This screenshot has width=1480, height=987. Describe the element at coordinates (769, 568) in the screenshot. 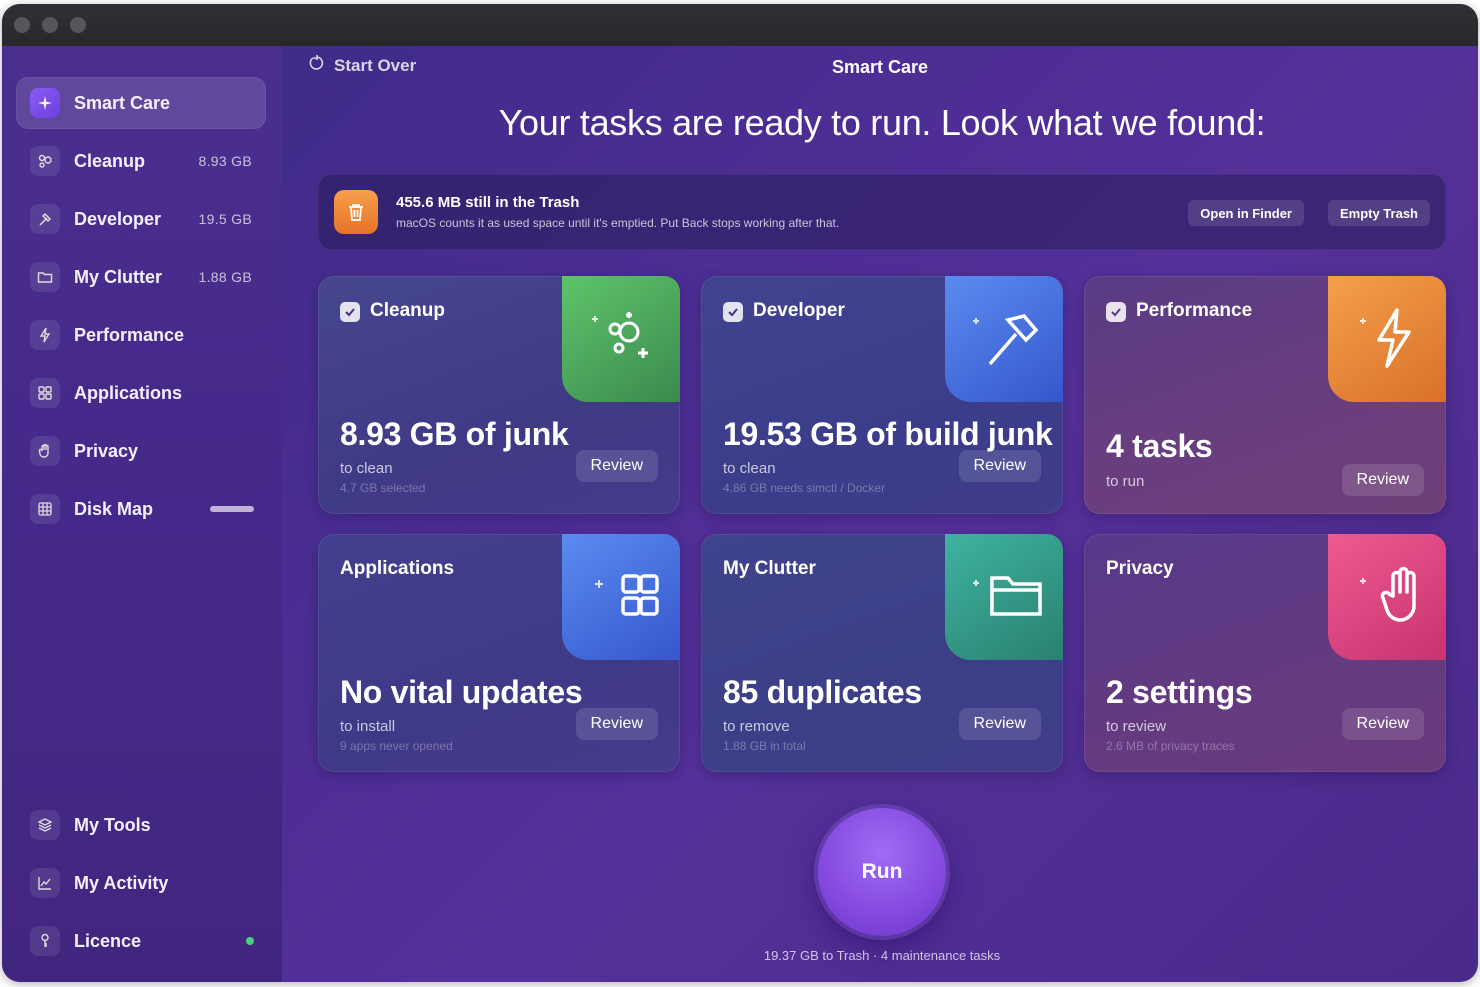

I see `card-title: My Clutter` at that location.